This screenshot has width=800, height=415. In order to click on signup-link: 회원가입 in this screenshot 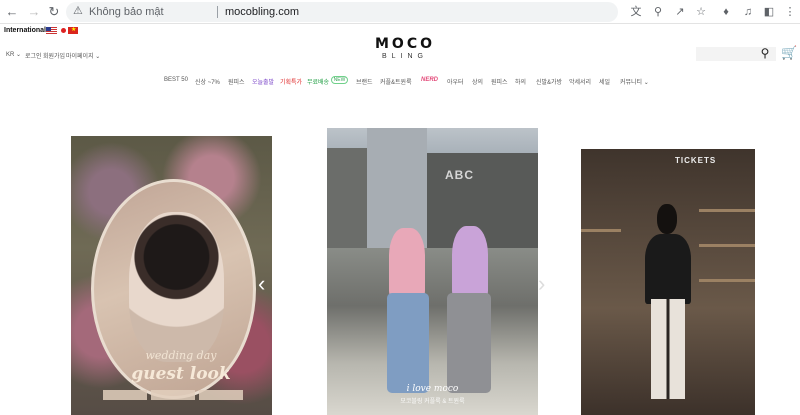, I will do `click(54, 55)`.